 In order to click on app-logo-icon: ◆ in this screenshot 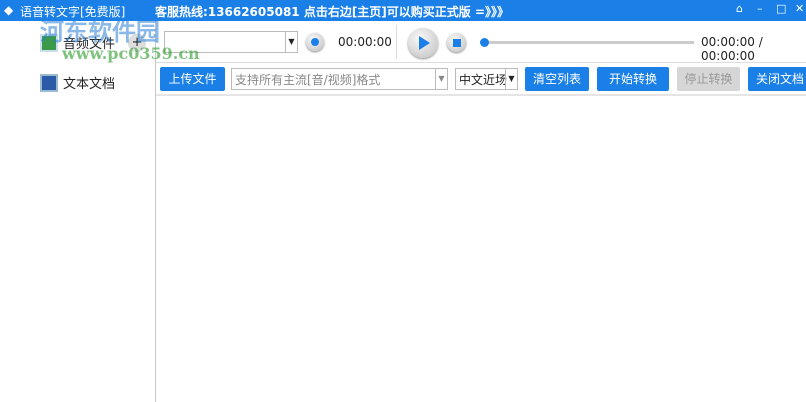, I will do `click(9, 10)`.